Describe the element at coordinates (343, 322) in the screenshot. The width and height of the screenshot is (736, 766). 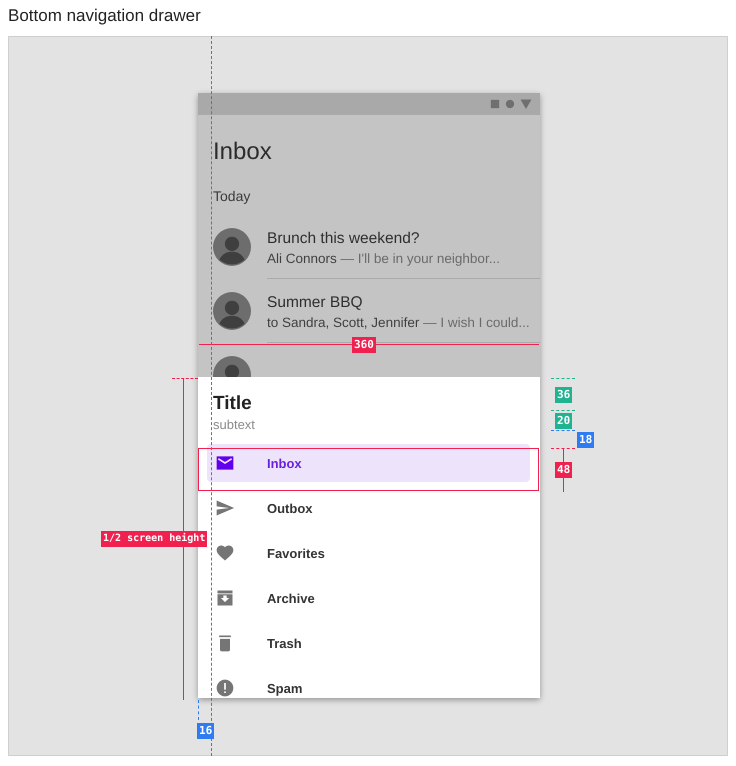
I see `message-sender: to Sandra, Scott, Jennifer` at that location.